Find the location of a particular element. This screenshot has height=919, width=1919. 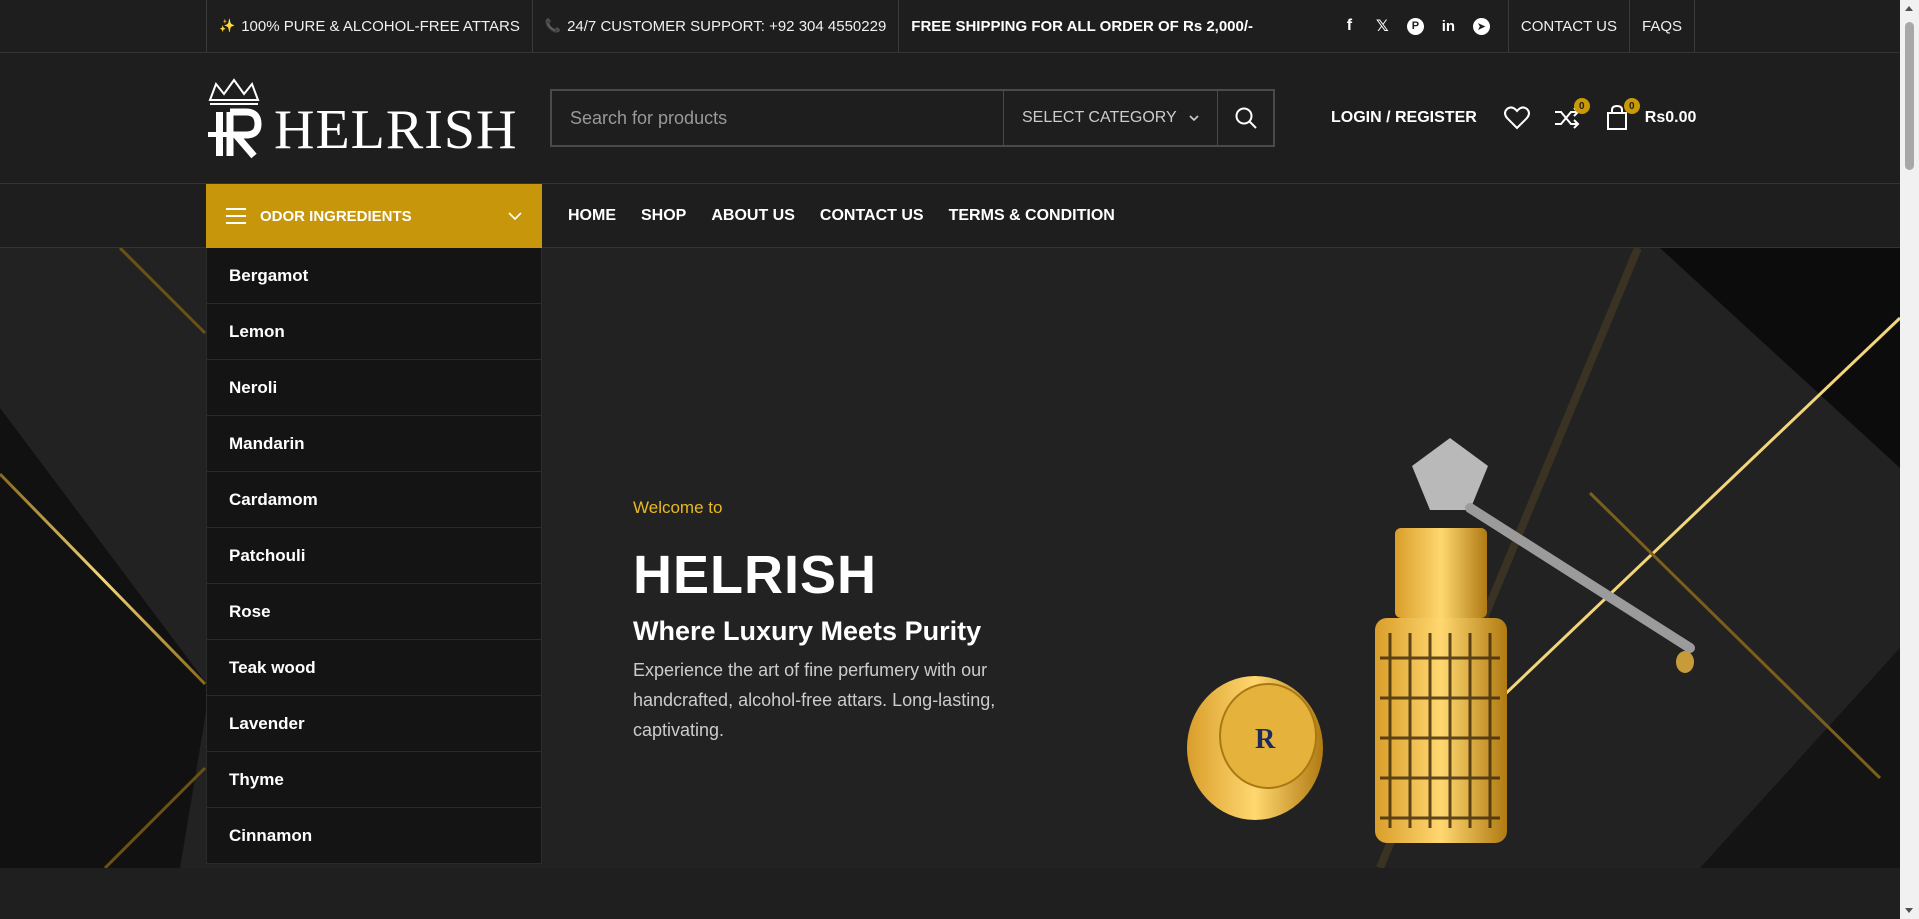

category-item-rose: Rose is located at coordinates (374, 612).